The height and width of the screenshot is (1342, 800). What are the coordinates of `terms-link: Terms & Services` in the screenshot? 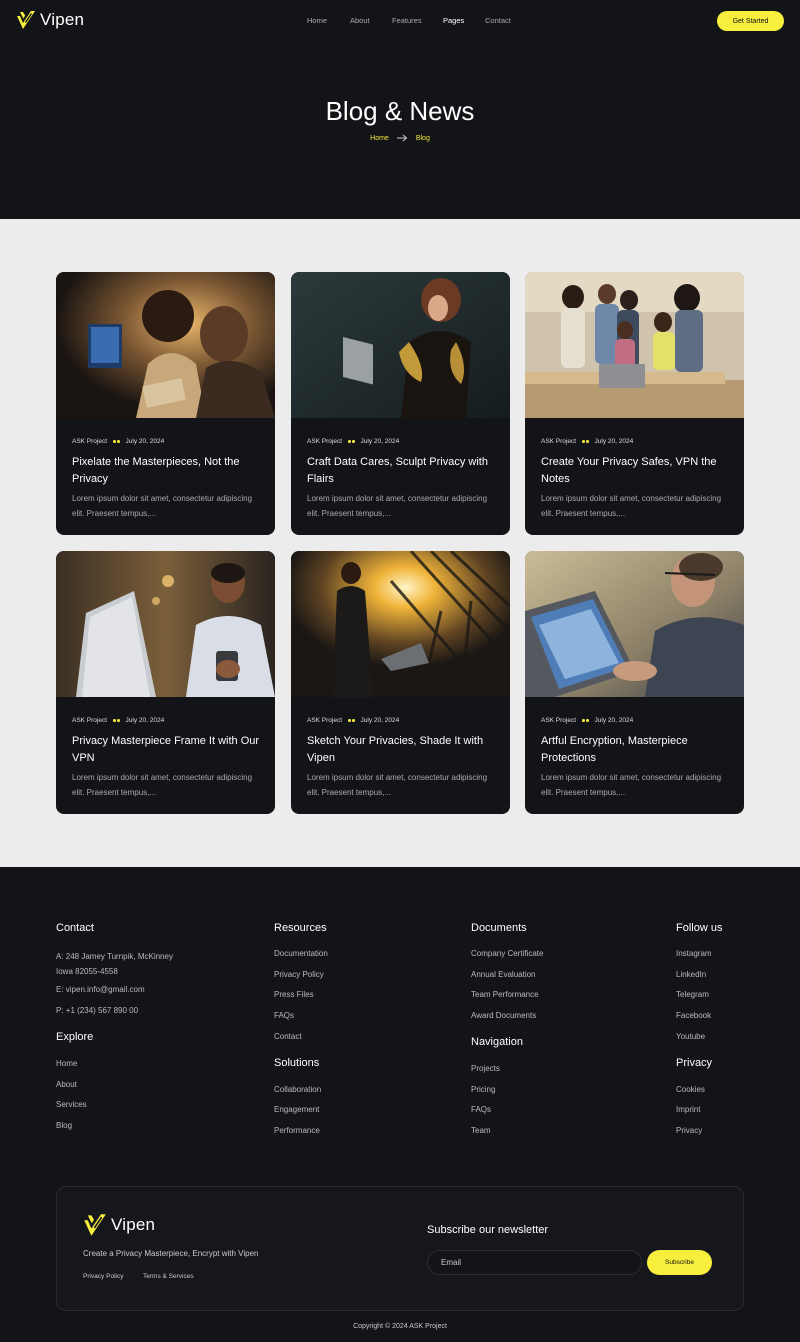 It's located at (168, 1276).